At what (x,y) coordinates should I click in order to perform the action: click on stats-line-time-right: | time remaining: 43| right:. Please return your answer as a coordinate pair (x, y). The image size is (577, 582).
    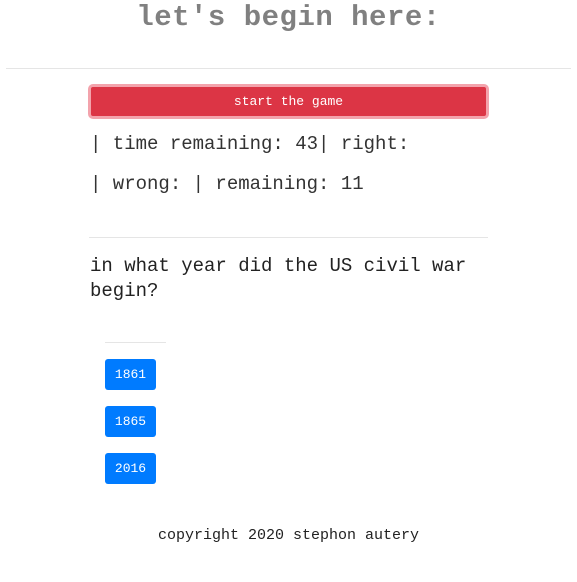
    Looking at the image, I should click on (250, 144).